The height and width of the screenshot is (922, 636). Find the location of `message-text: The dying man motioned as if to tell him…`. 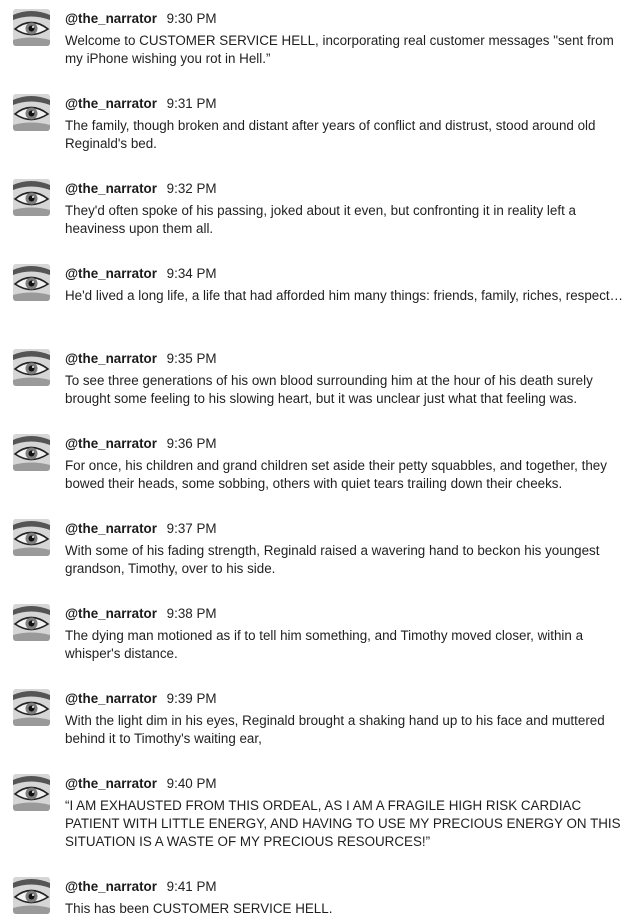

message-text: The dying man motioned as if to tell him… is located at coordinates (324, 644).